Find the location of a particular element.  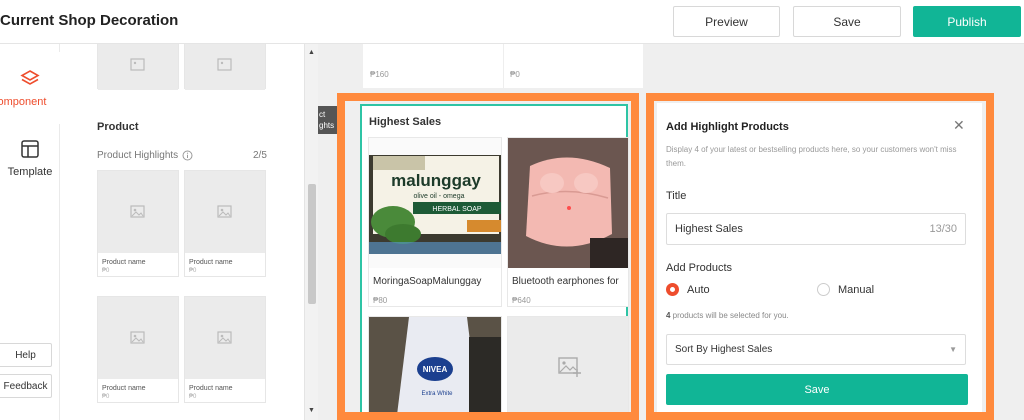

radio-unselected-icon is located at coordinates (823, 289).